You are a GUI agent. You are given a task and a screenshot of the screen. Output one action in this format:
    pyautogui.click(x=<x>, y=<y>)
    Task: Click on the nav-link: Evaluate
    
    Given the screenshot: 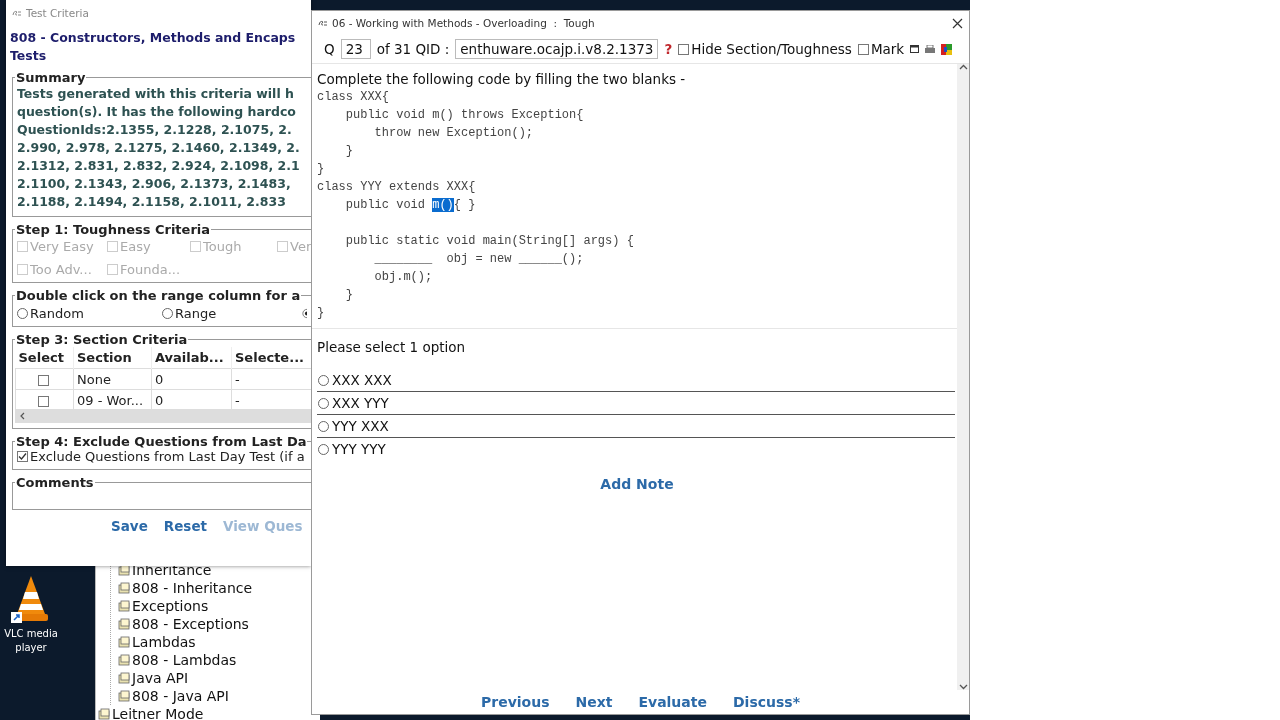 What is the action you would take?
    pyautogui.click(x=672, y=702)
    